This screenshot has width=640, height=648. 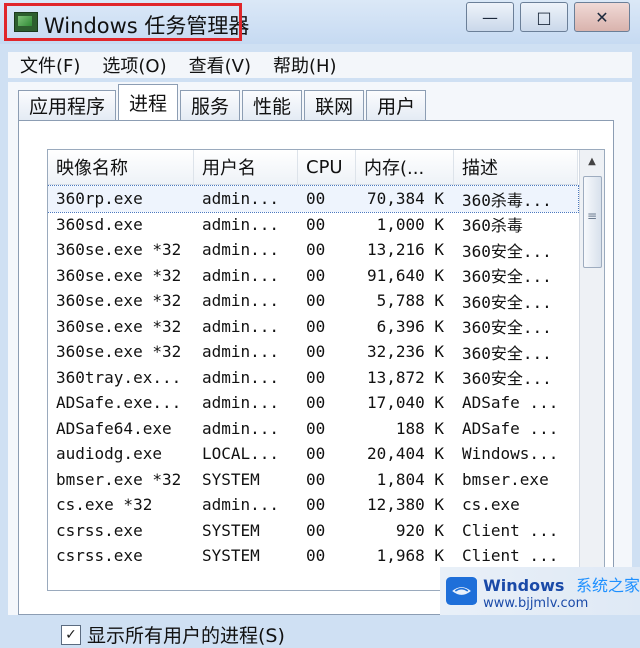 What do you see at coordinates (220, 65) in the screenshot?
I see `menu-view: 查看(V)` at bounding box center [220, 65].